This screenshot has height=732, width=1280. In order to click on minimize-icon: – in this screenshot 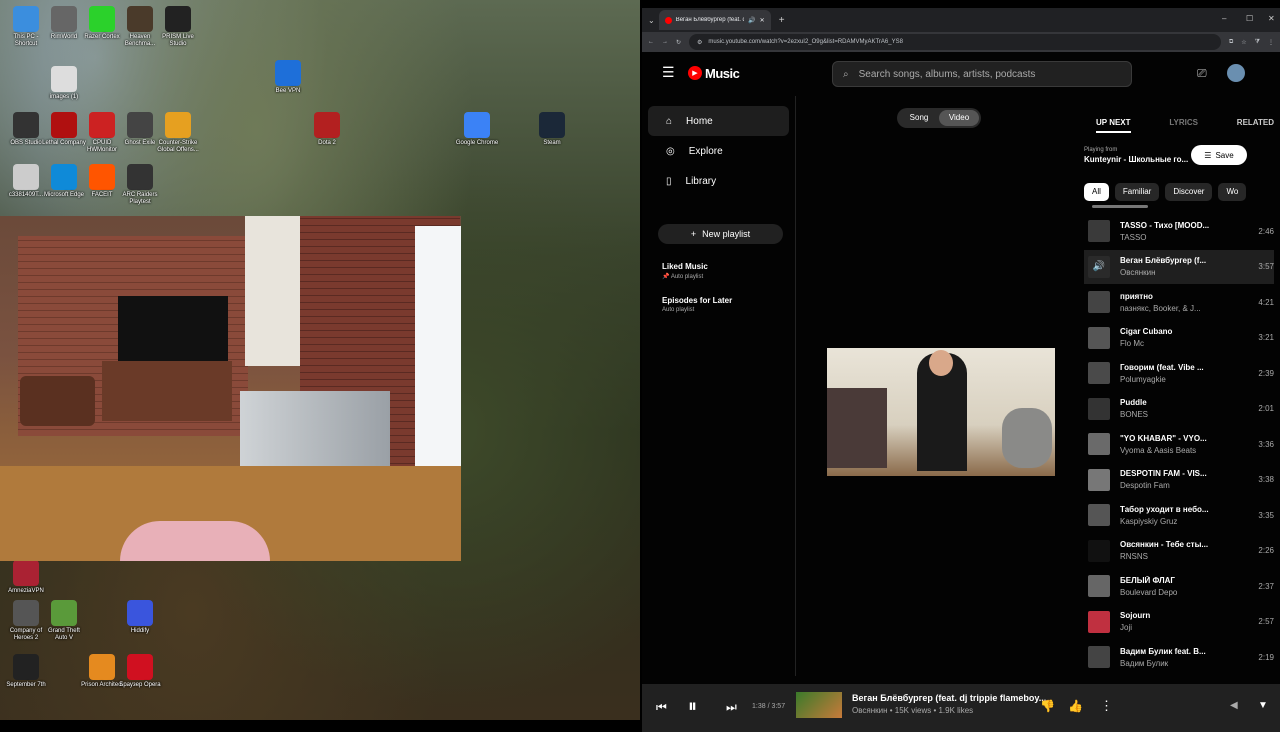, I will do `click(1224, 18)`.